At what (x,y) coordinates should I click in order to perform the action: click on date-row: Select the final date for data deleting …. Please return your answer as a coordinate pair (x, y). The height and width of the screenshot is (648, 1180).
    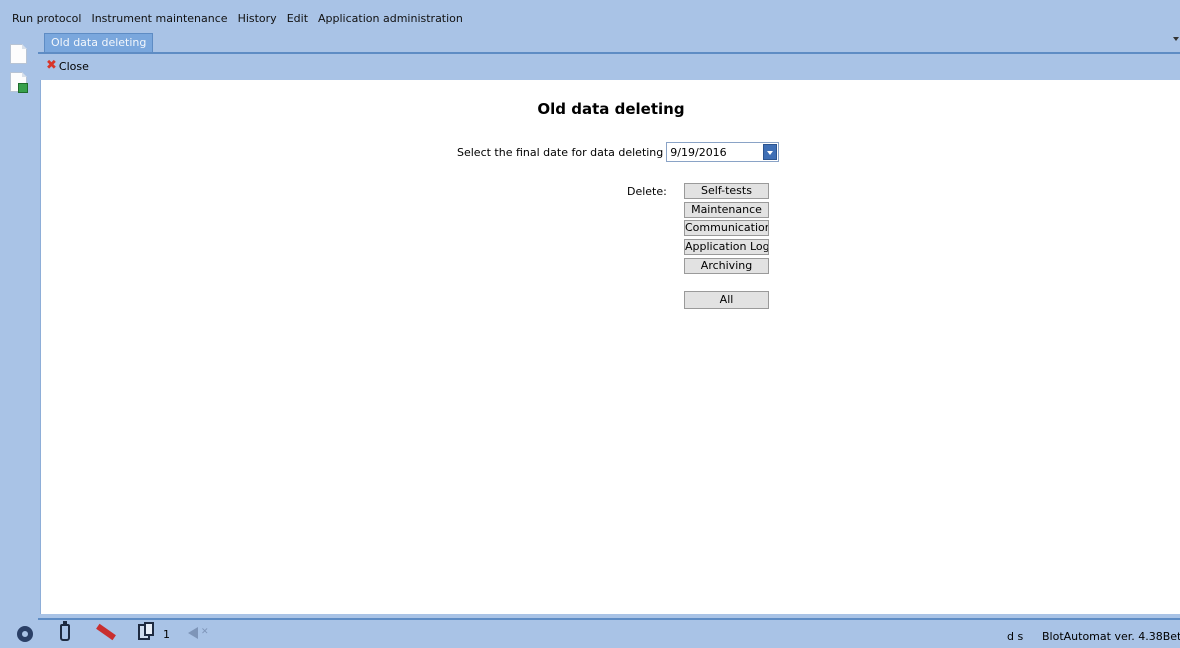
    Looking at the image, I should click on (618, 152).